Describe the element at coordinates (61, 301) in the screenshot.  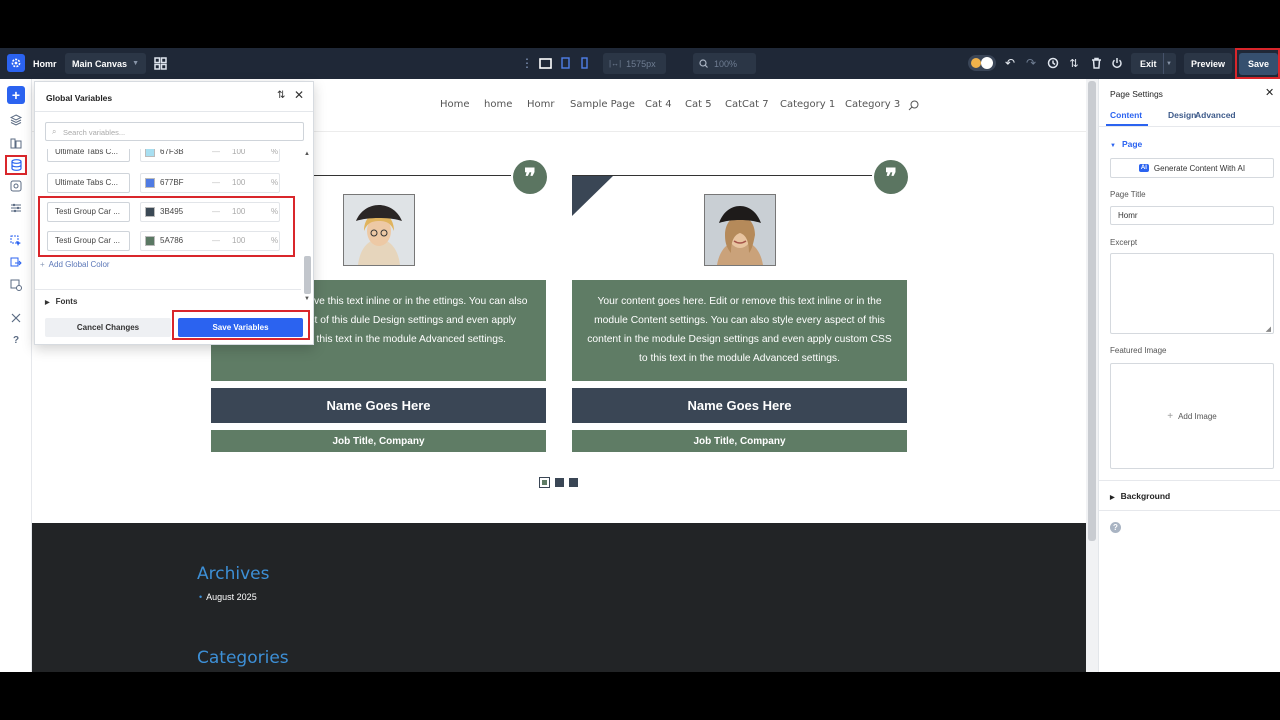
I see `fonts-section-toggle: ▶ Fonts` at that location.